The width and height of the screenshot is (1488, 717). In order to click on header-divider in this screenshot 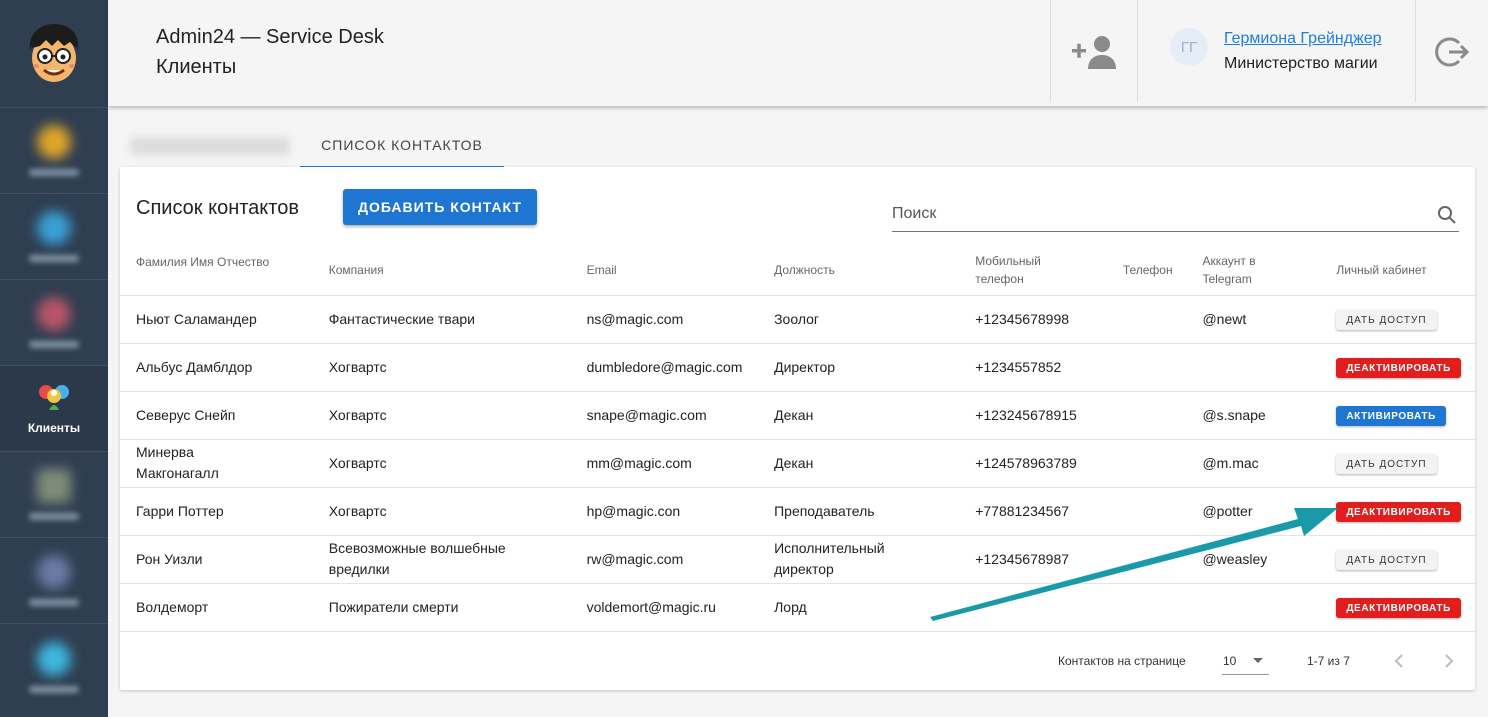, I will do `click(1050, 51)`.